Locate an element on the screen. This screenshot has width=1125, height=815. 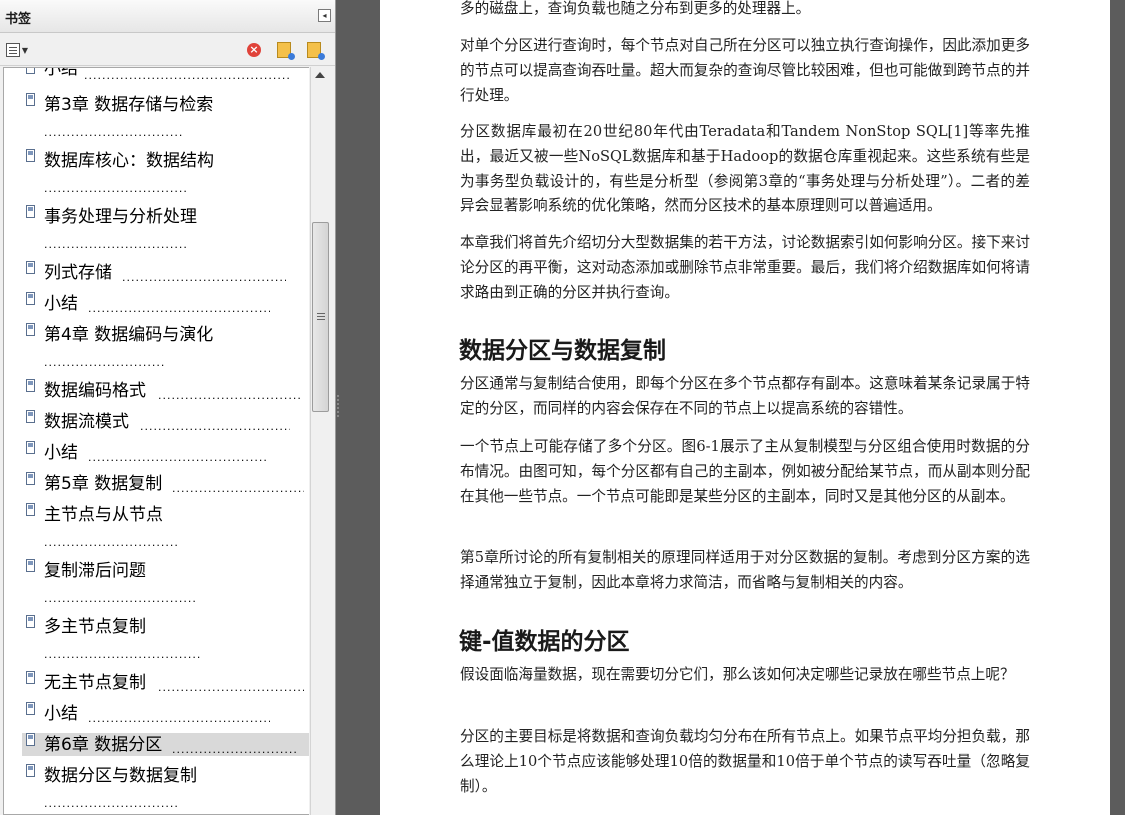
section-heading: 数据分区与数据复制 is located at coordinates (562, 351).